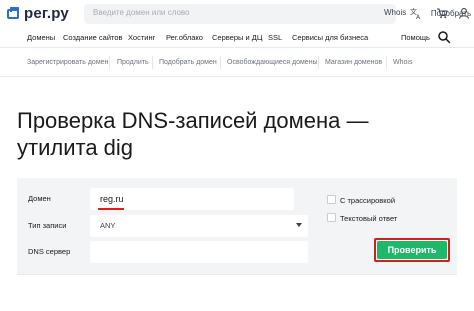  I want to click on nav-item-servers: Серверы и ДЦ, so click(237, 37).